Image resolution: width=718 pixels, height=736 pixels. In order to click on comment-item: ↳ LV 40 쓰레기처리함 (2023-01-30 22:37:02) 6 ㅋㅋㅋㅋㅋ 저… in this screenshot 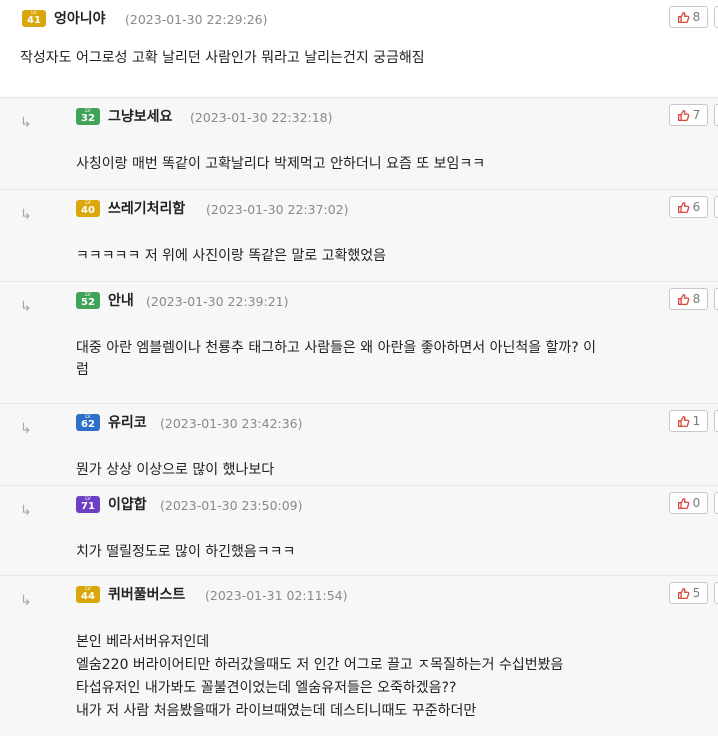, I will do `click(359, 235)`.